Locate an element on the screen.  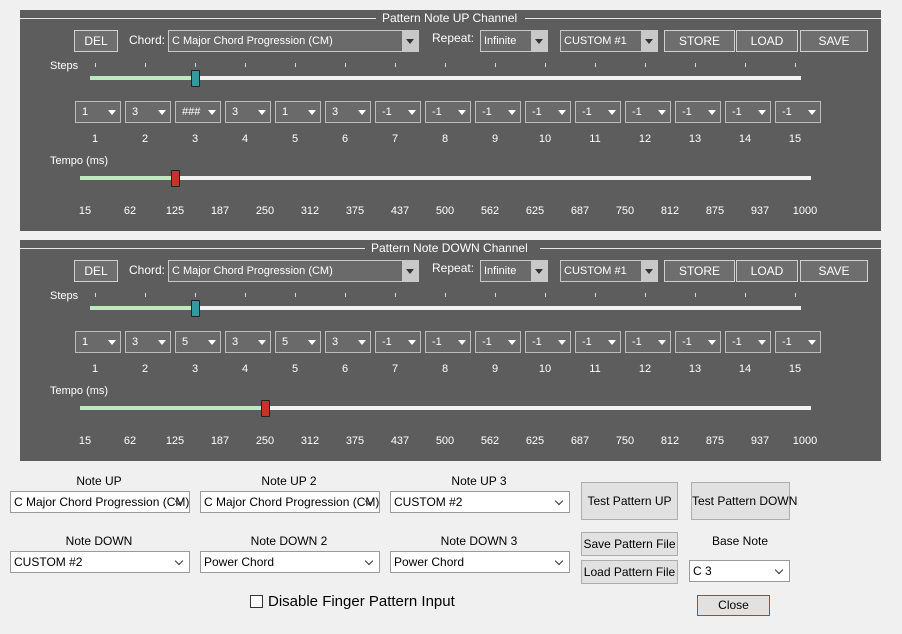
tempo-tick-label: 812 is located at coordinates (670, 441).